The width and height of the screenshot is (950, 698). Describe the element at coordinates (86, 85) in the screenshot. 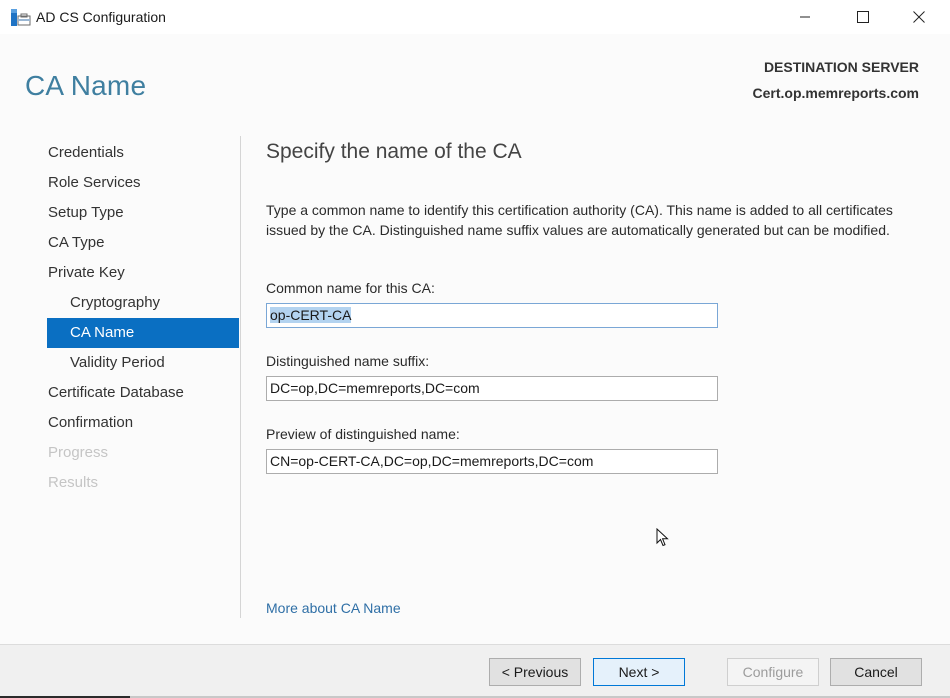

I see `page-title: CA Name` at that location.